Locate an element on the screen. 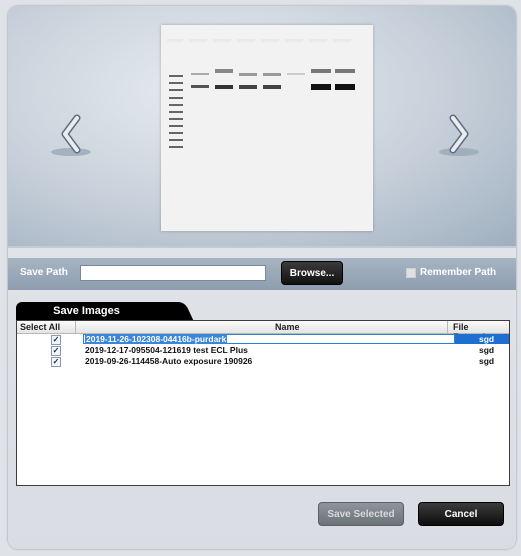 The image size is (521, 556). chevron-left-icon is located at coordinates (71, 134).